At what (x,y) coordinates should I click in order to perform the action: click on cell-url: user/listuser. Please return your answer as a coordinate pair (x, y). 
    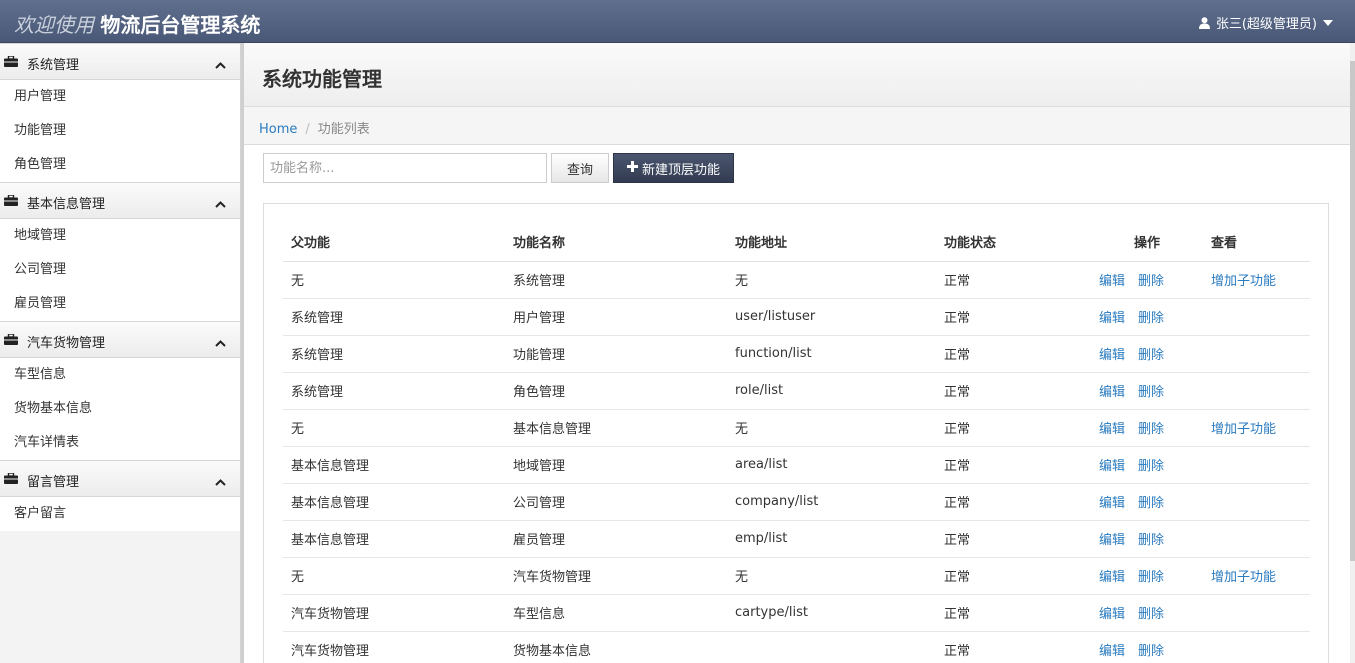
    Looking at the image, I should click on (831, 317).